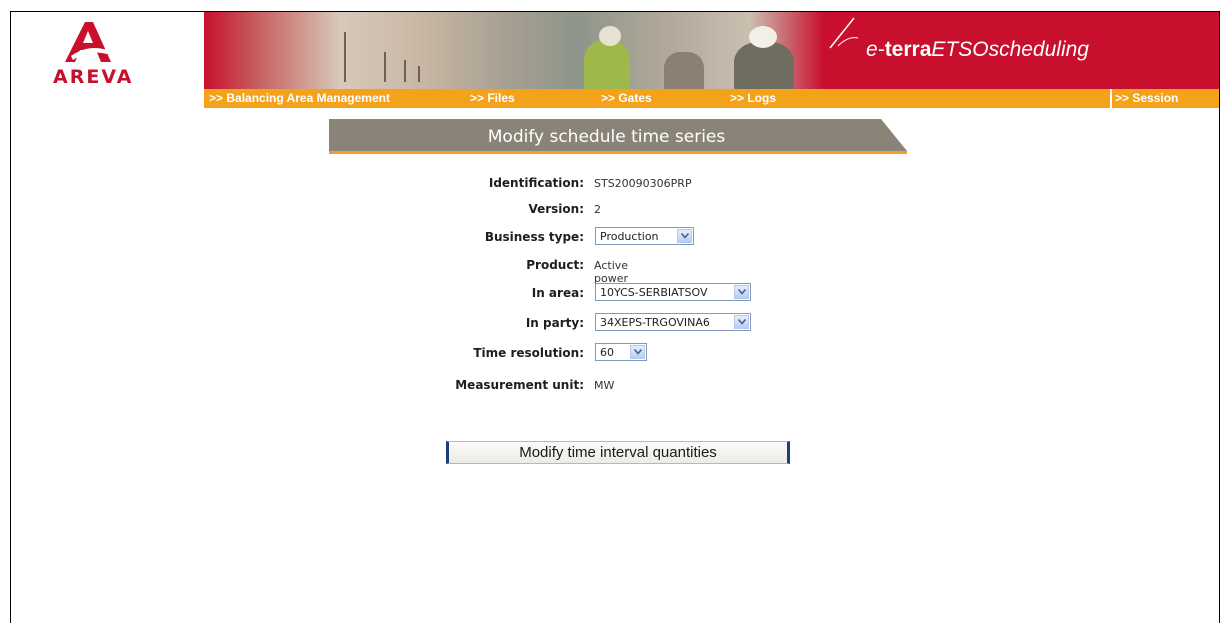 The image size is (1222, 623). I want to click on nav-files: >> Files, so click(492, 98).